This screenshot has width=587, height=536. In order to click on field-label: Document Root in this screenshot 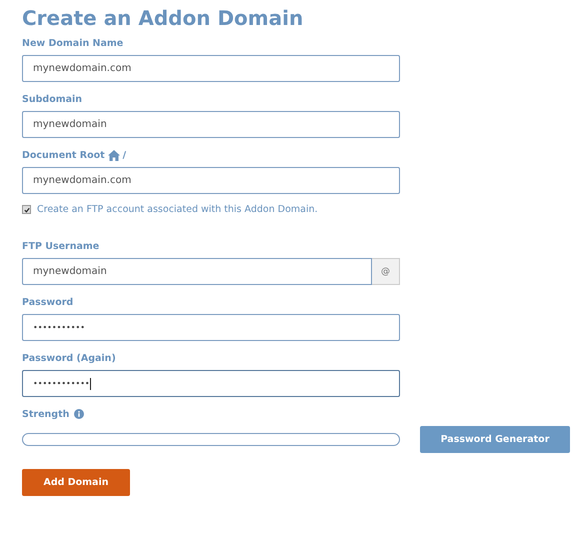, I will do `click(63, 155)`.